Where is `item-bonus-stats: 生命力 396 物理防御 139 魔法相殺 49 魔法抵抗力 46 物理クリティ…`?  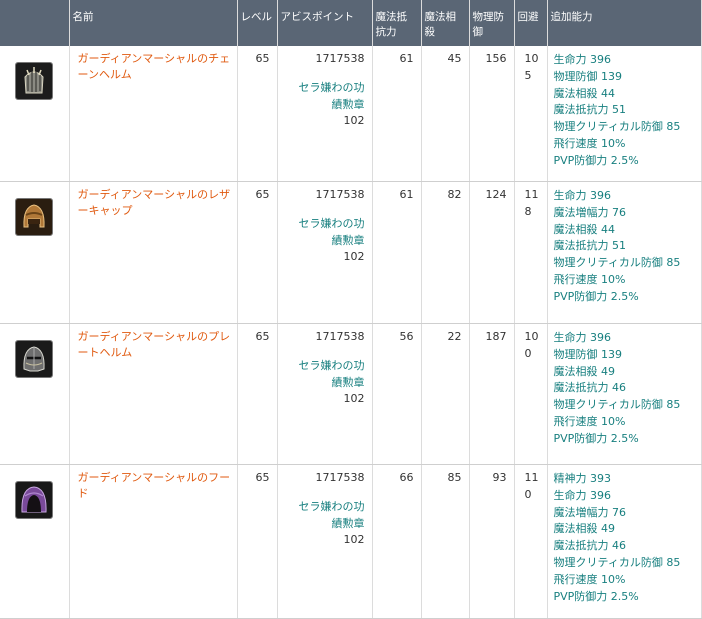 item-bonus-stats: 生命力 396 物理防御 139 魔法相殺 49 魔法抵抗力 46 物理クリティ… is located at coordinates (624, 394).